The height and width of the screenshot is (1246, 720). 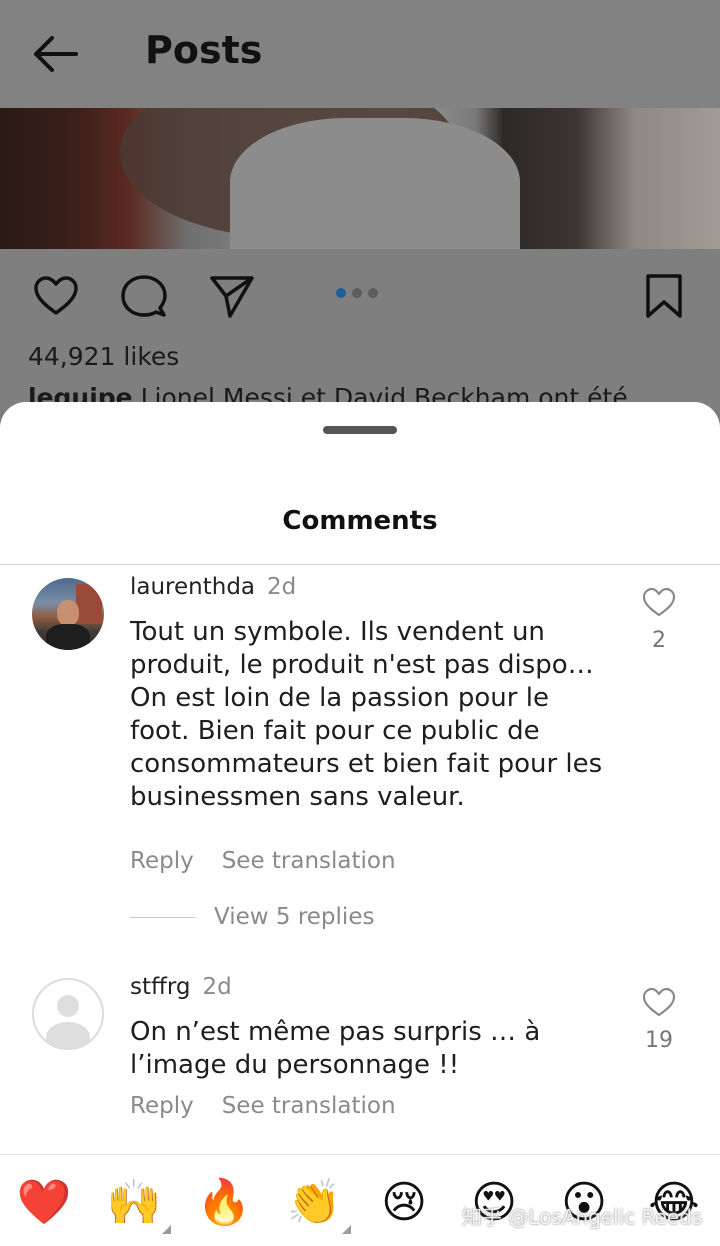 What do you see at coordinates (314, 1203) in the screenshot?
I see `clapping-hands-emoji-icon: 👏` at bounding box center [314, 1203].